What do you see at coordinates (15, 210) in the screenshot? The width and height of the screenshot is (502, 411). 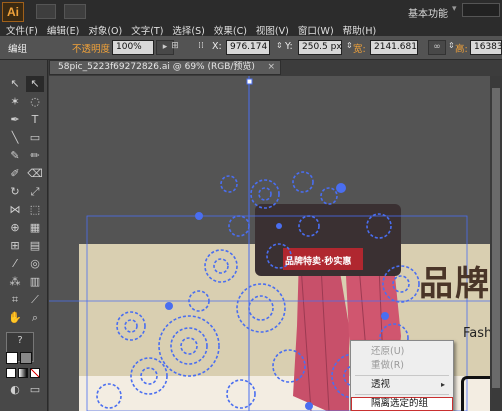 I see `width-tool-icon: ⋈` at bounding box center [15, 210].